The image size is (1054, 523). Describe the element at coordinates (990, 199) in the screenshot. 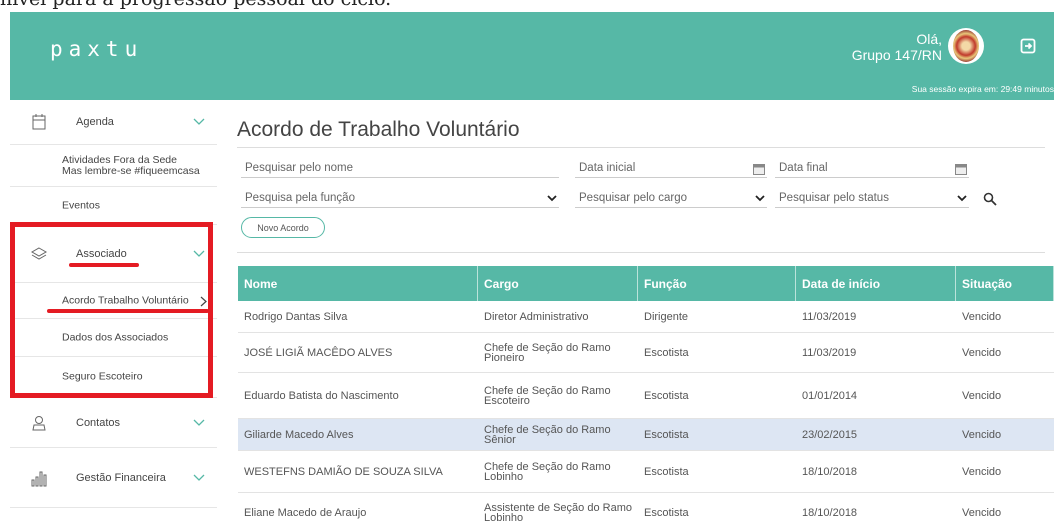

I see `search-icon` at that location.